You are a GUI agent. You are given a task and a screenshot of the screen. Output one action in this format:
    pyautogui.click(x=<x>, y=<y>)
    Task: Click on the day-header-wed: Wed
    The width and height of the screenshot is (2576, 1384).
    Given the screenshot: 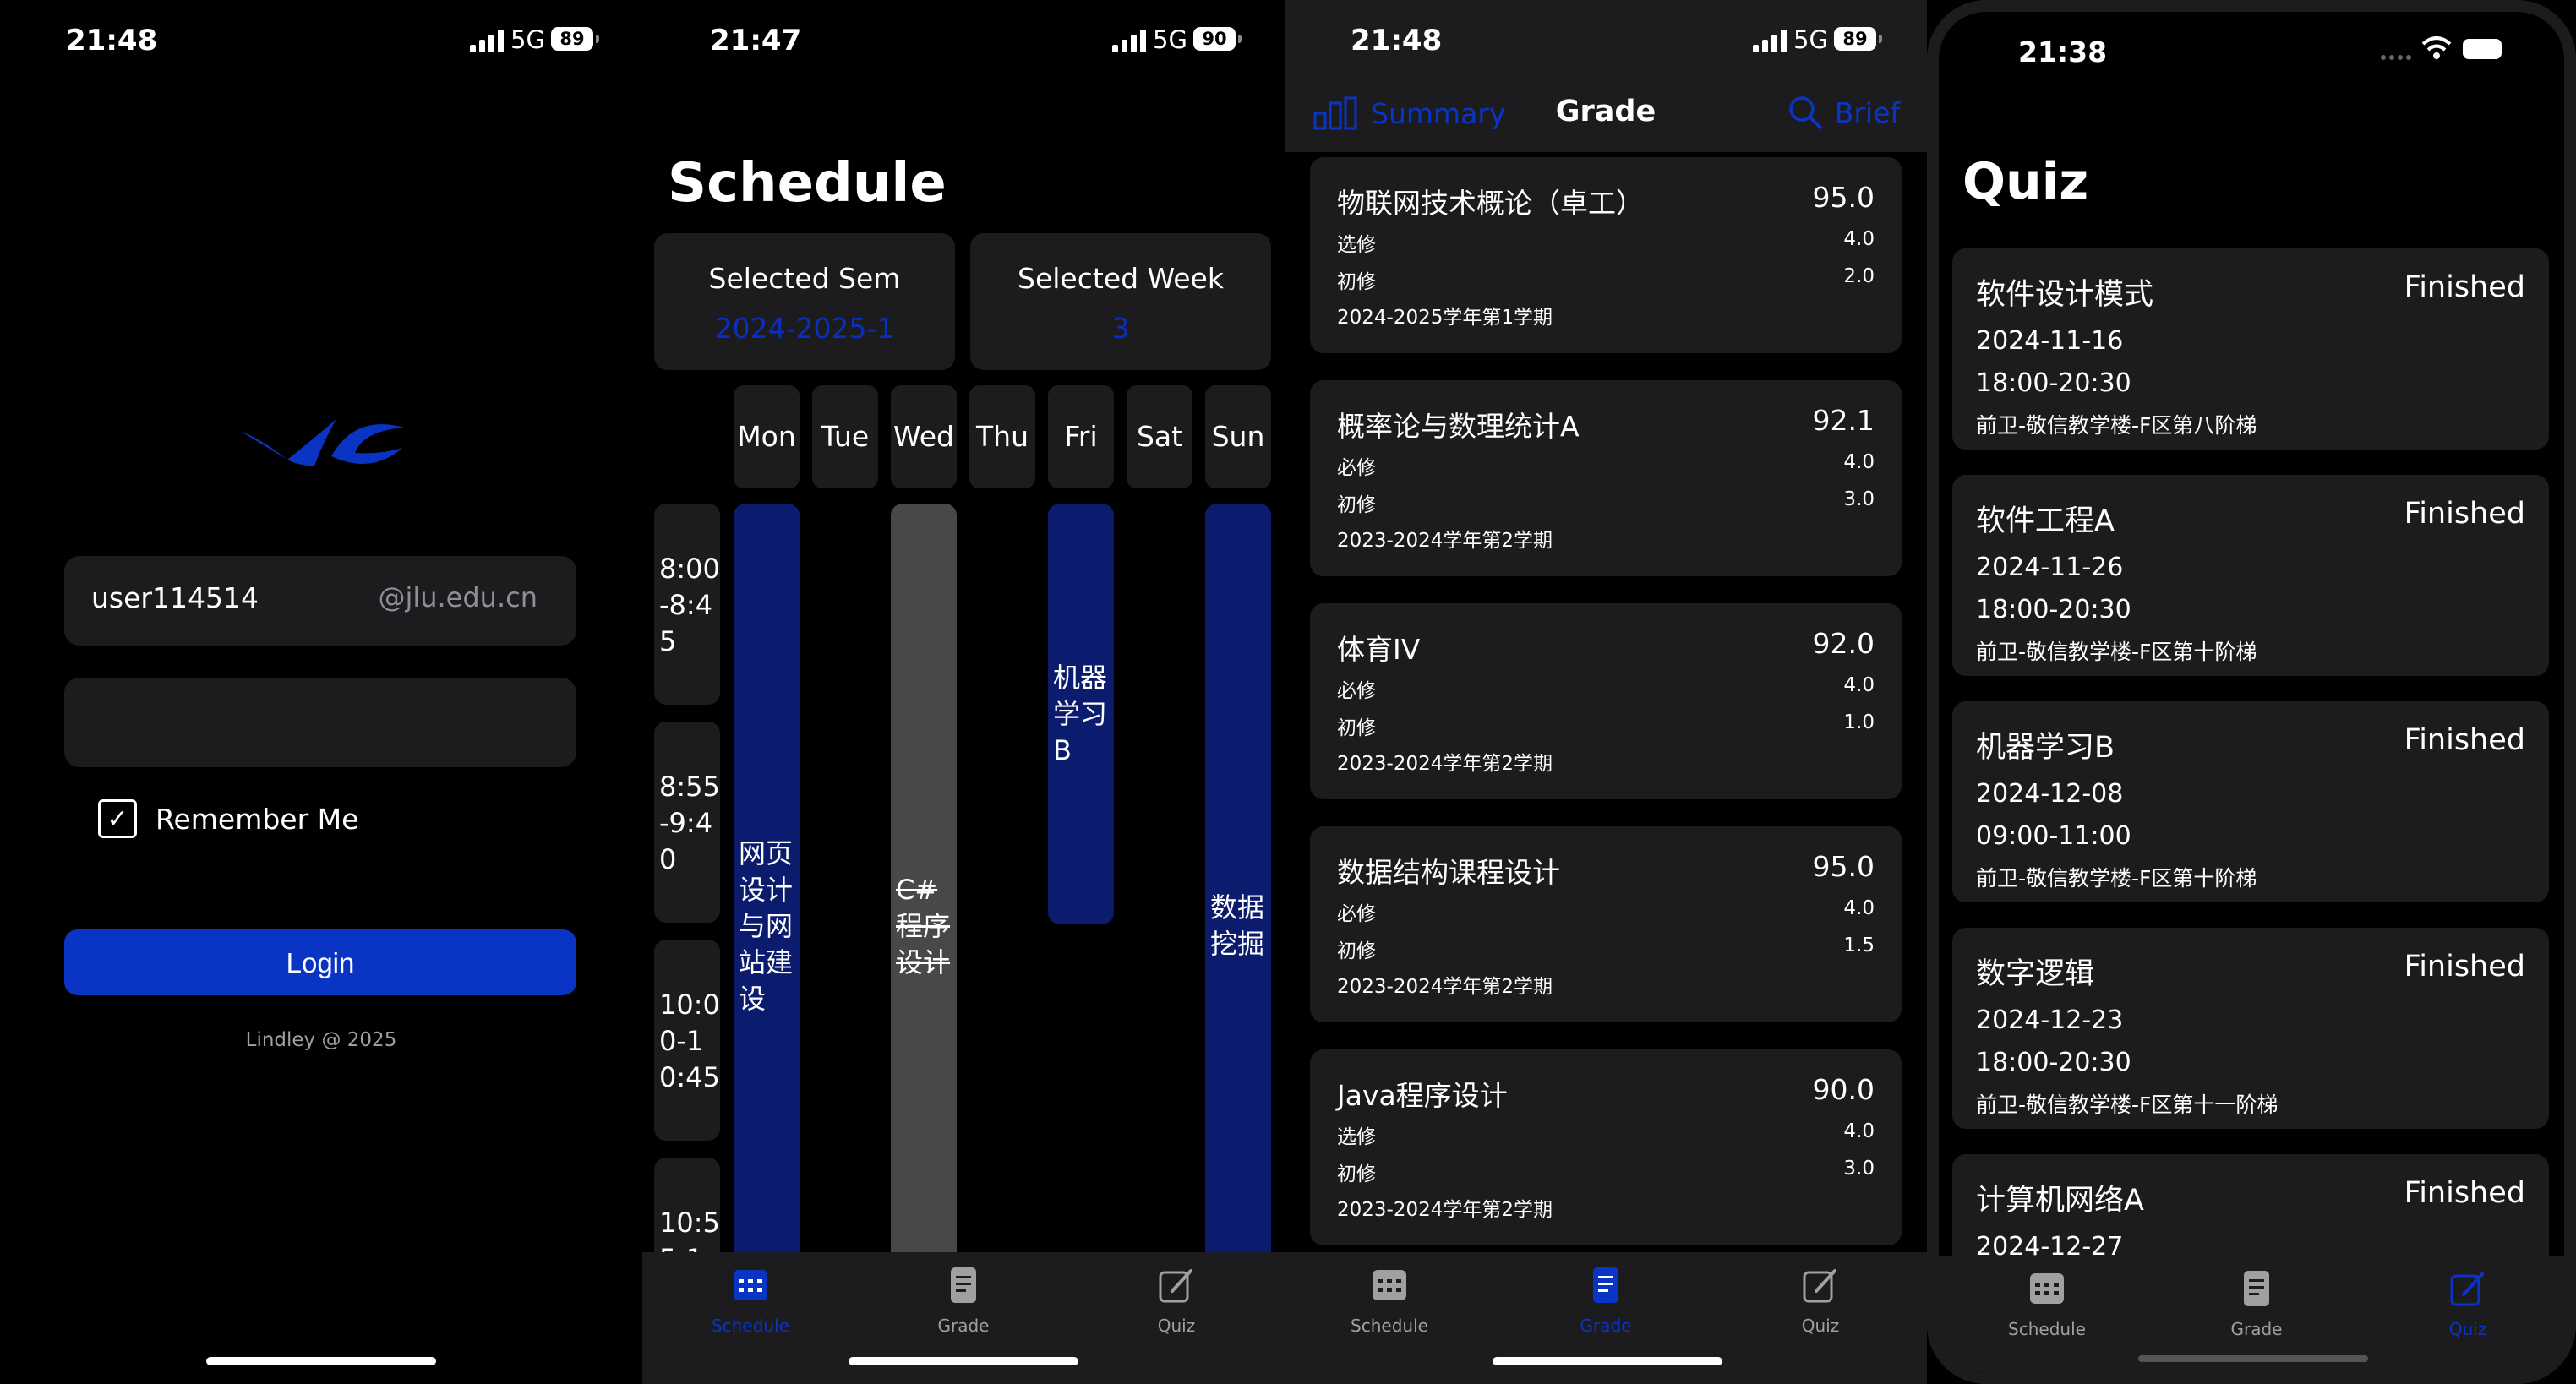 What is the action you would take?
    pyautogui.click(x=924, y=436)
    